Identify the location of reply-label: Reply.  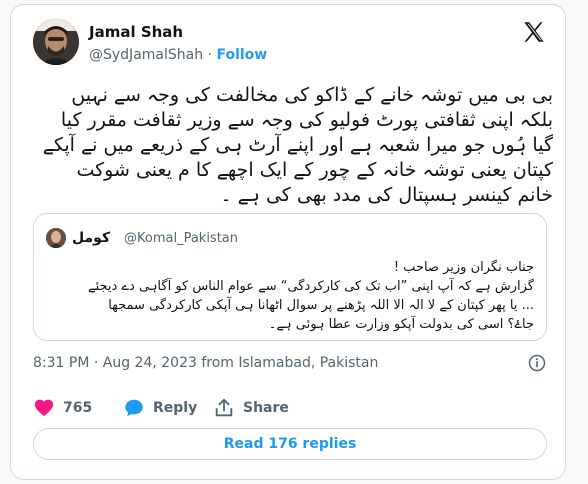
(175, 408).